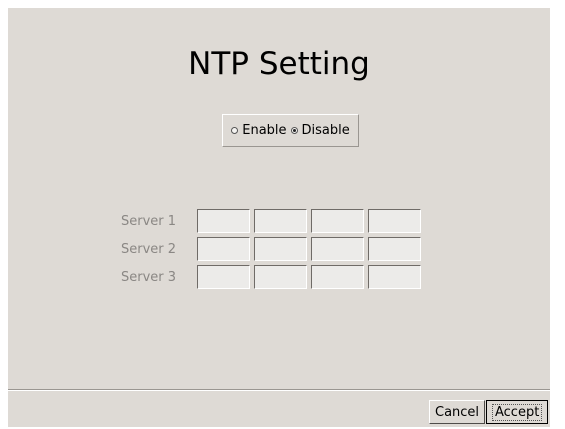 The height and width of the screenshot is (429, 565). I want to click on server-3-label: Server 3, so click(149, 277).